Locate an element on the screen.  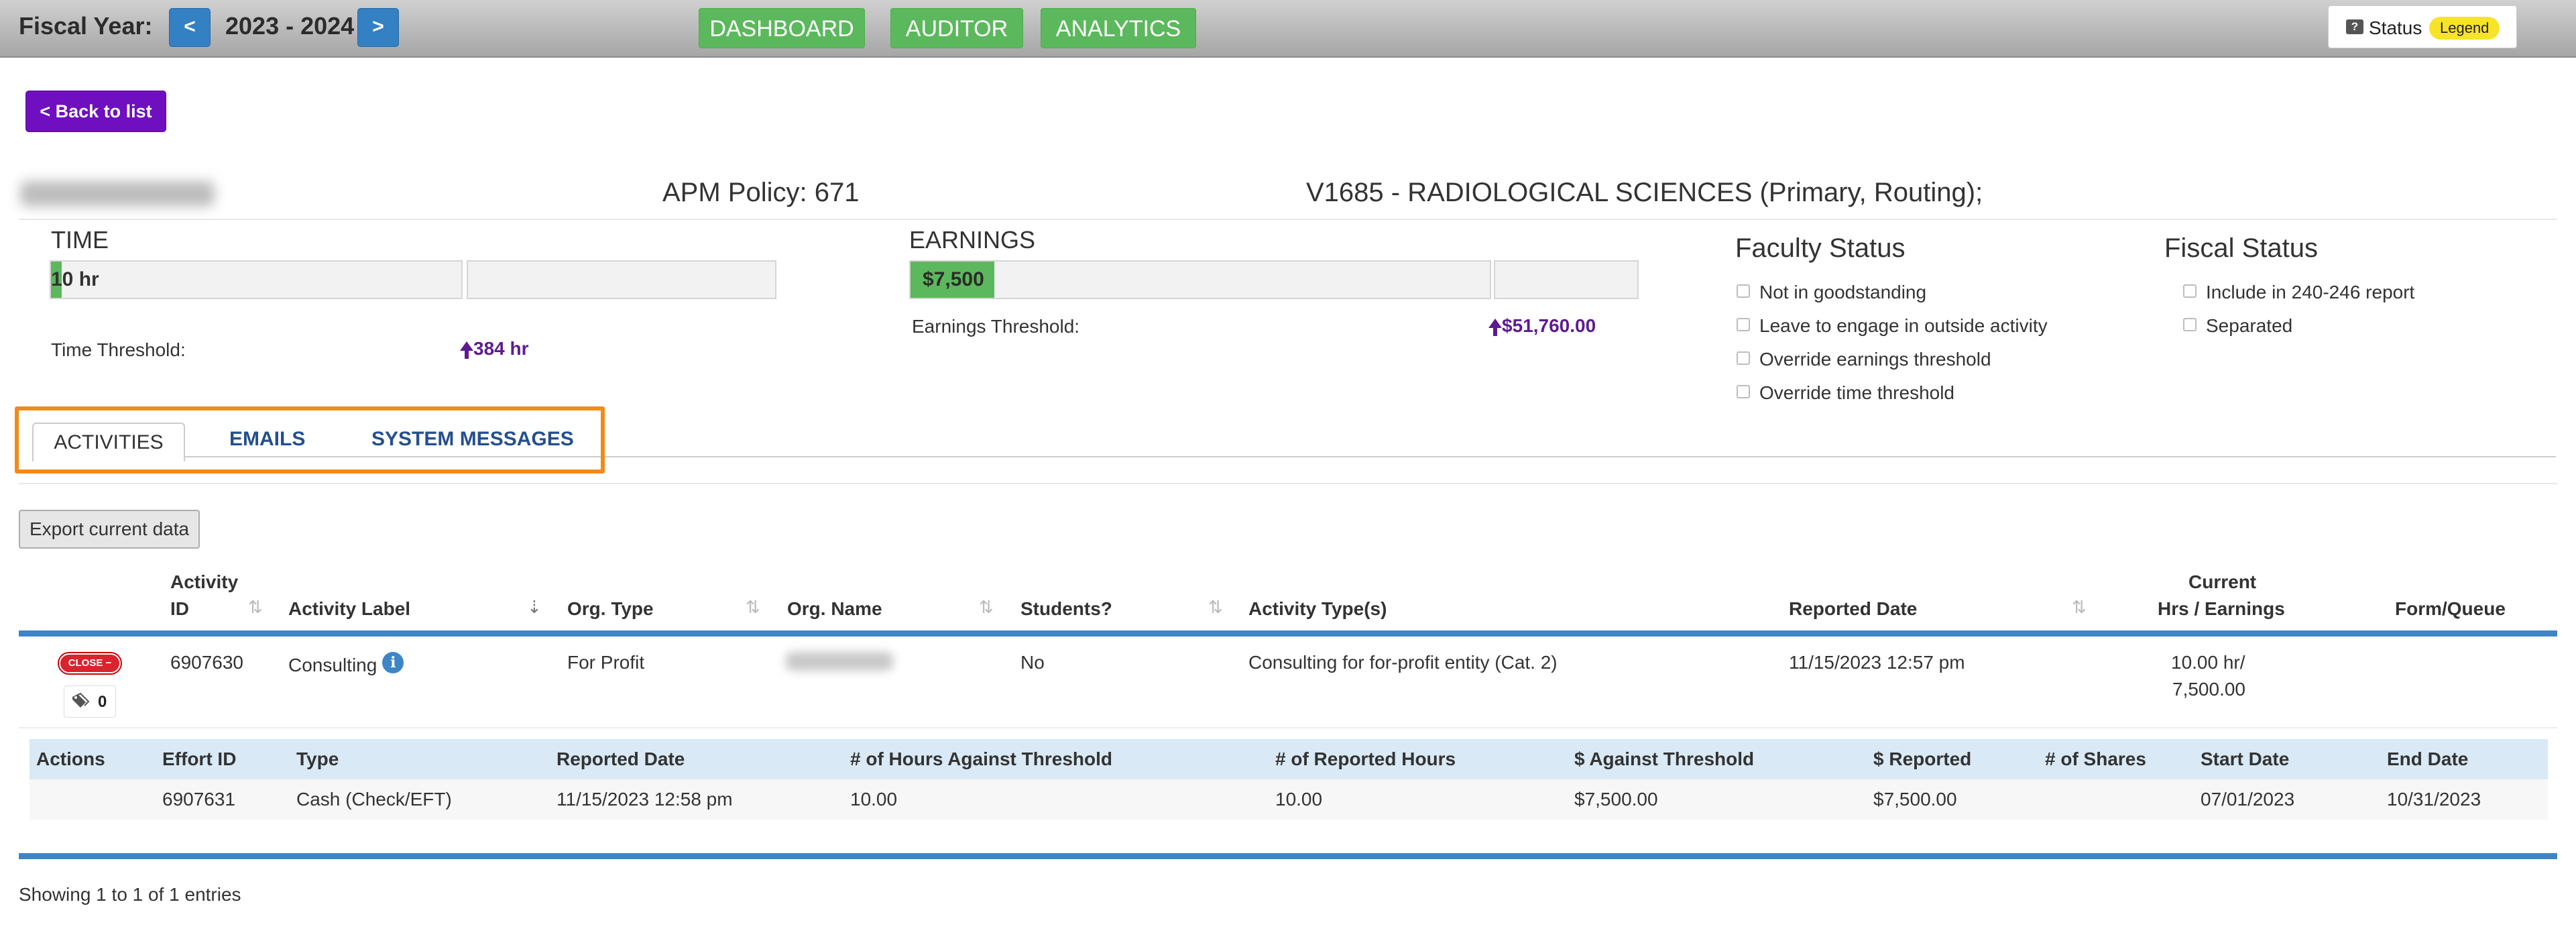
org-name-redacted is located at coordinates (839, 661).